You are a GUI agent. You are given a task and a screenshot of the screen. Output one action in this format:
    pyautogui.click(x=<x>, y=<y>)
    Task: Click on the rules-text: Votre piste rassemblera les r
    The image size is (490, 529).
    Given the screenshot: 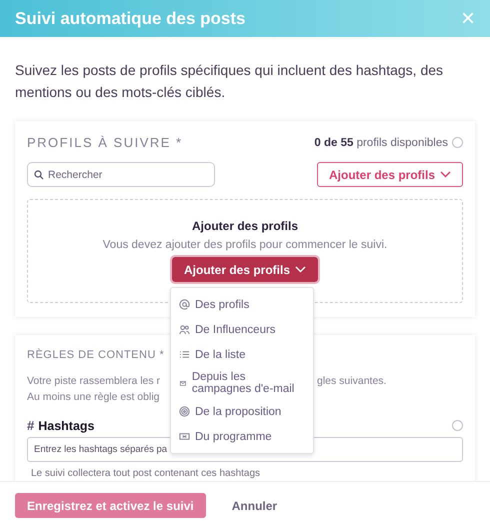 What is the action you would take?
    pyautogui.click(x=94, y=381)
    